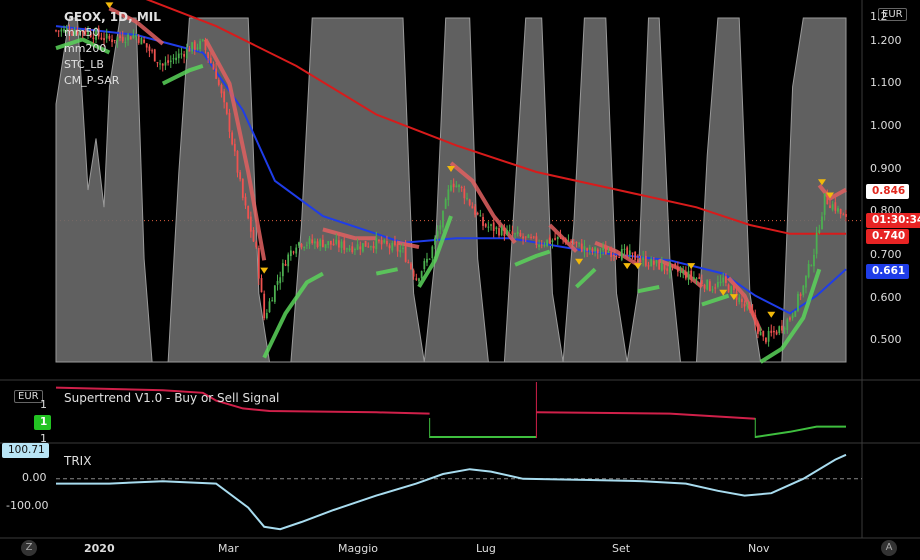  Describe the element at coordinates (888, 236) in the screenshot. I see `last-price-badge: 0.740` at that location.